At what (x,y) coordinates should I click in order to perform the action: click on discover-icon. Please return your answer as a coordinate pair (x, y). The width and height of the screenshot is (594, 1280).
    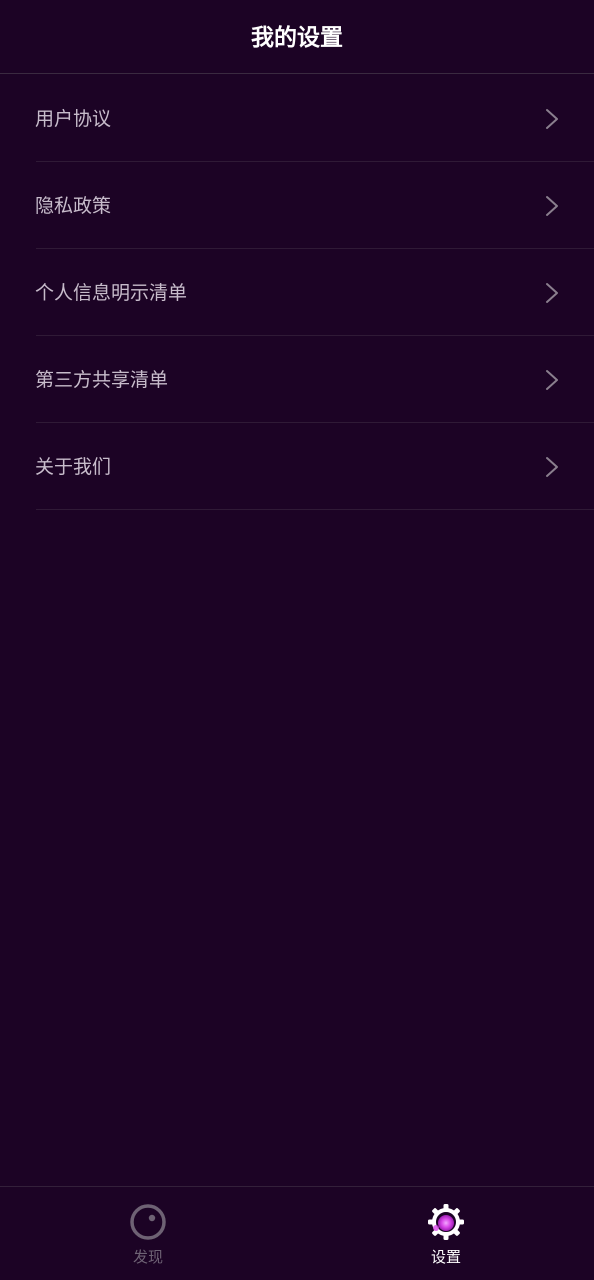
    Looking at the image, I should click on (148, 1222).